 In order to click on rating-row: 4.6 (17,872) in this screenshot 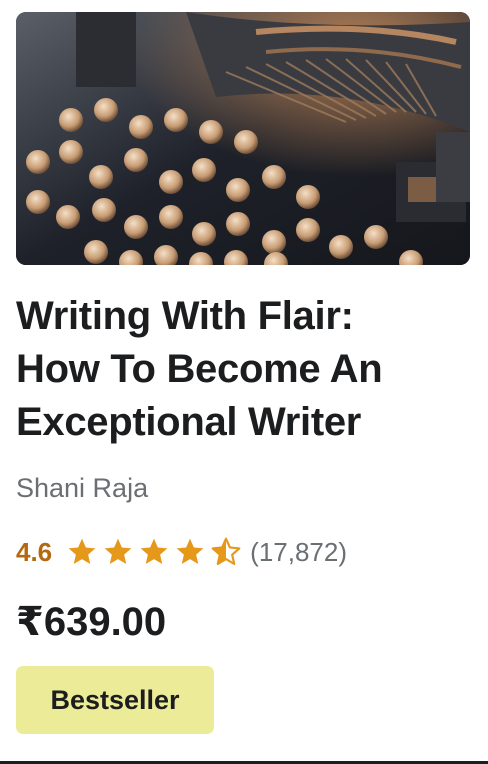, I will do `click(181, 552)`.